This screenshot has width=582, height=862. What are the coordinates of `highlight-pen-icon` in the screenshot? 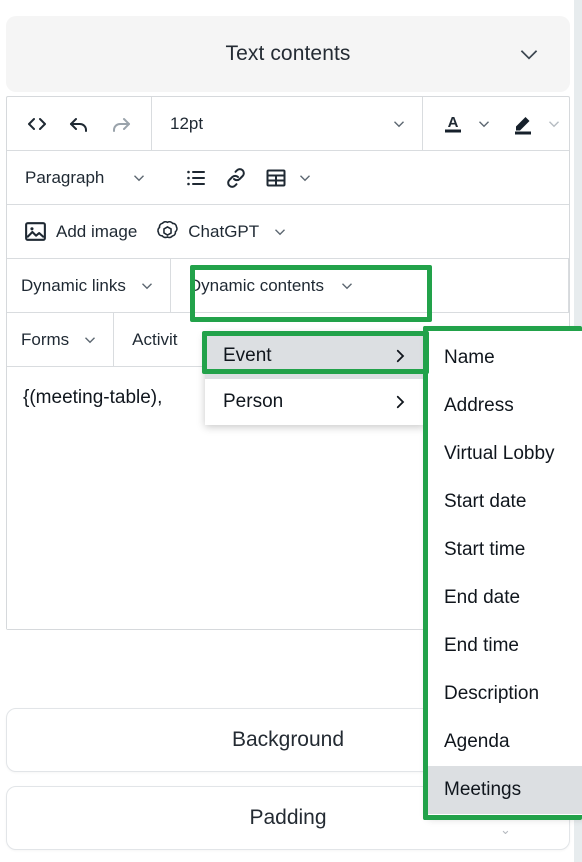 It's located at (523, 124).